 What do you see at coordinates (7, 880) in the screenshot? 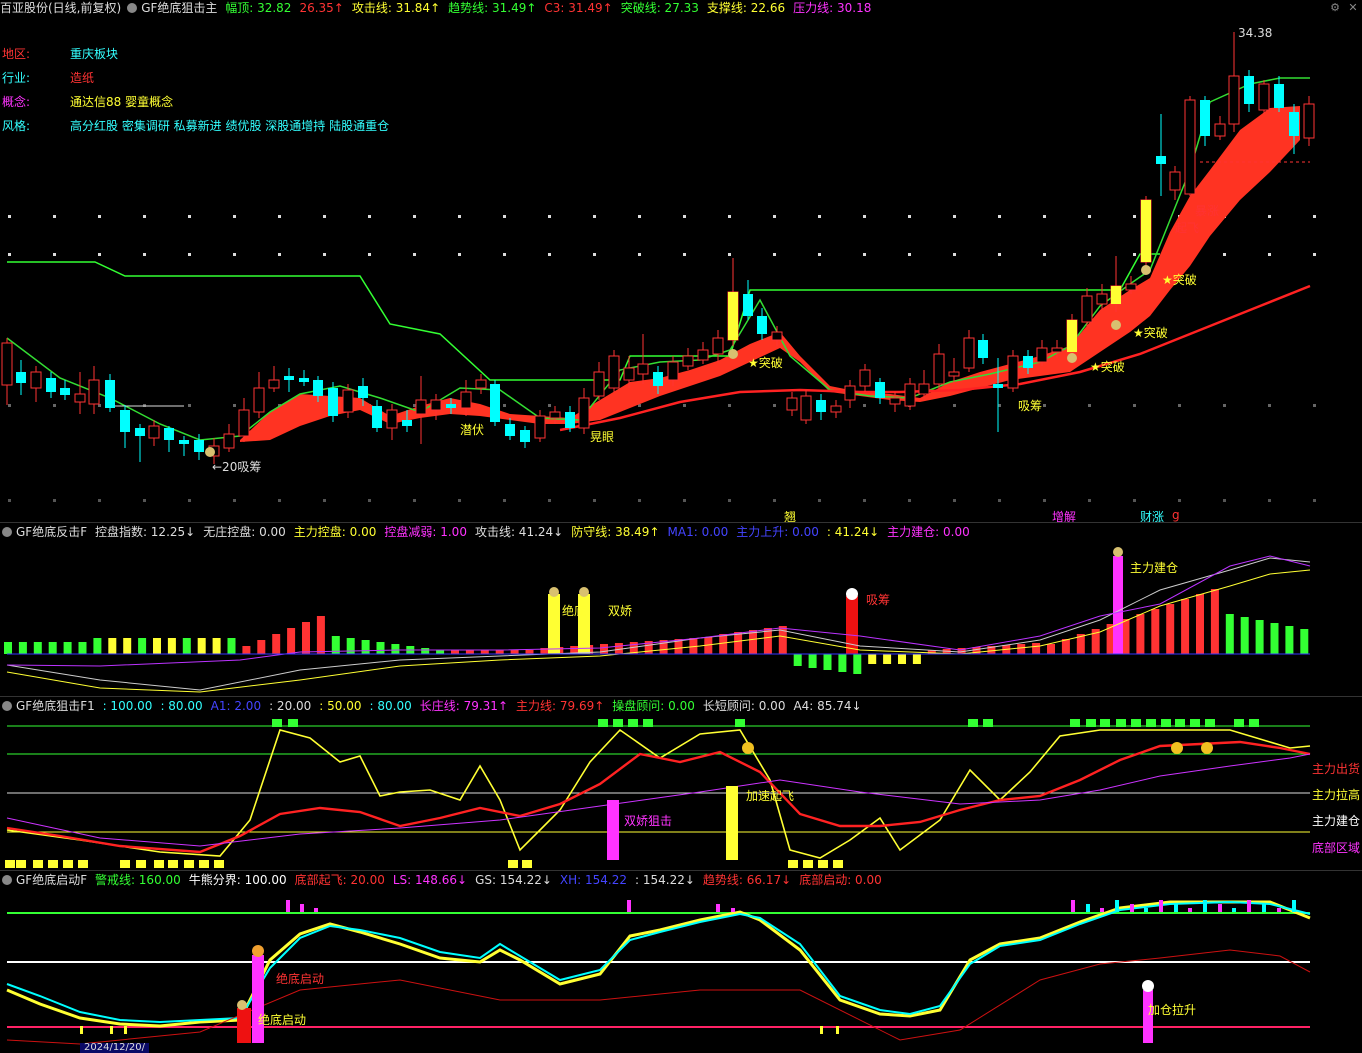
I see `panel4-settings-icon` at bounding box center [7, 880].